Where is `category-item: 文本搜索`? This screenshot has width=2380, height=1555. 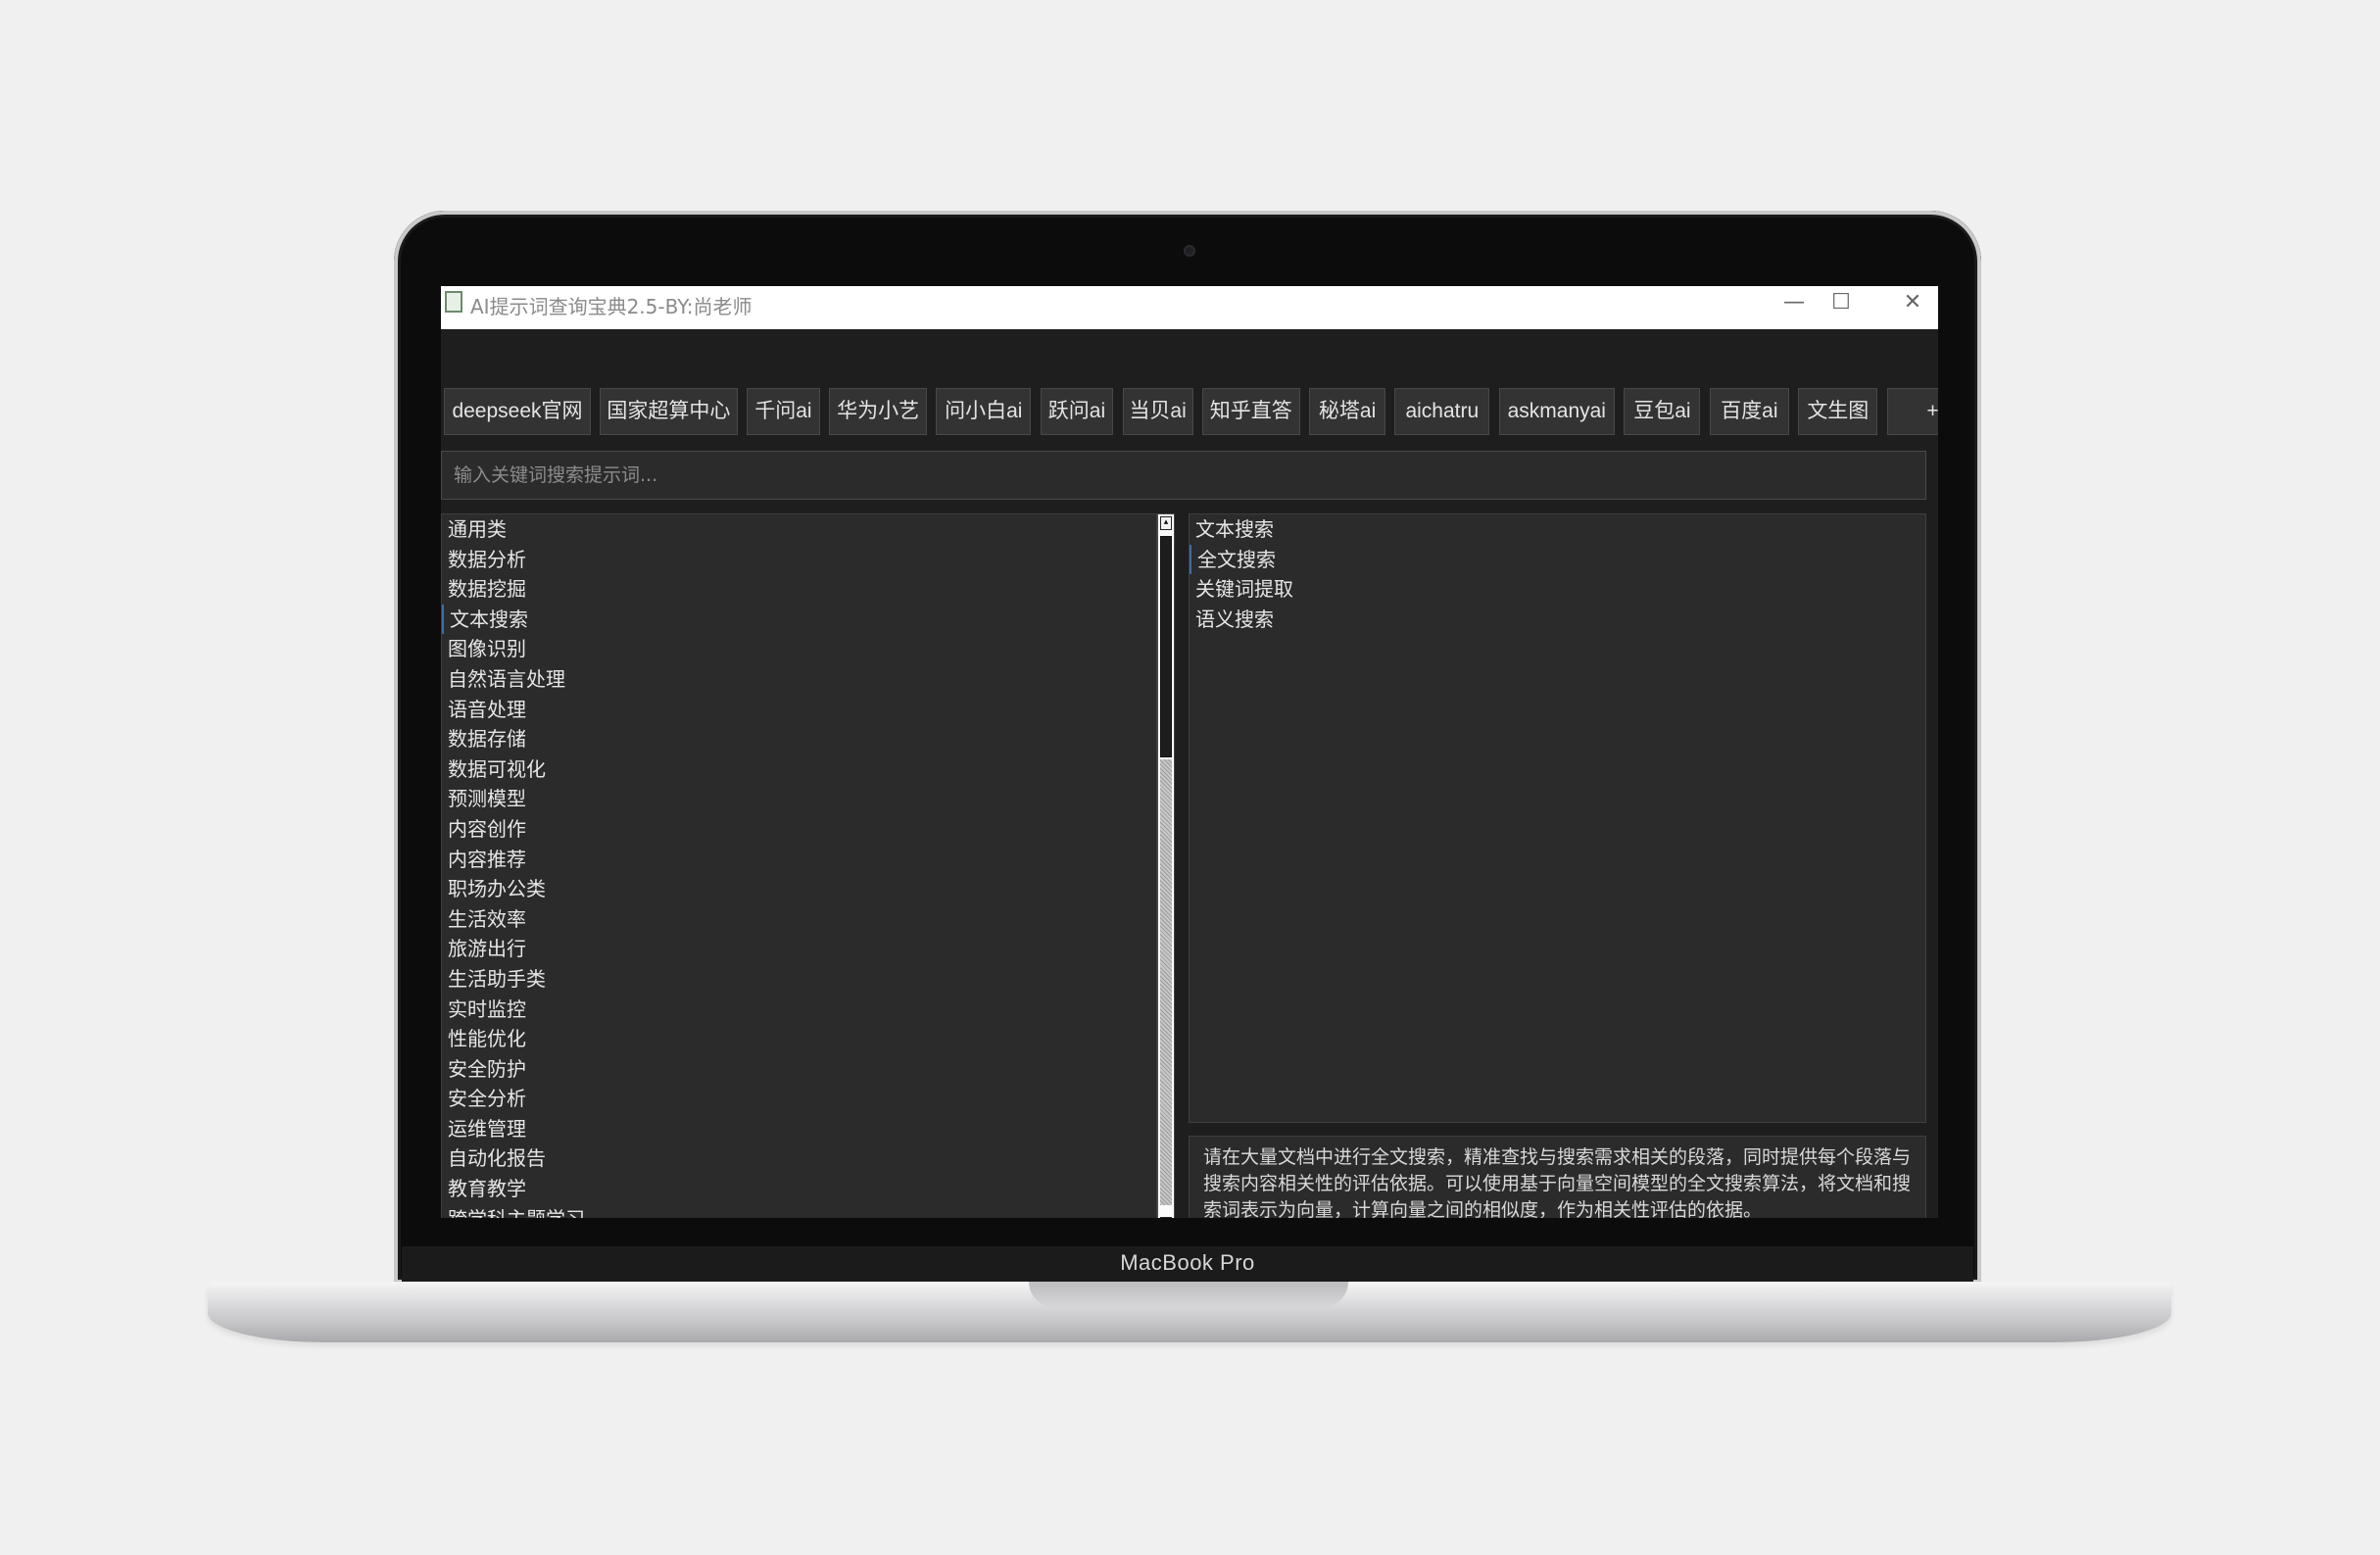 category-item: 文本搜索 is located at coordinates (799, 619).